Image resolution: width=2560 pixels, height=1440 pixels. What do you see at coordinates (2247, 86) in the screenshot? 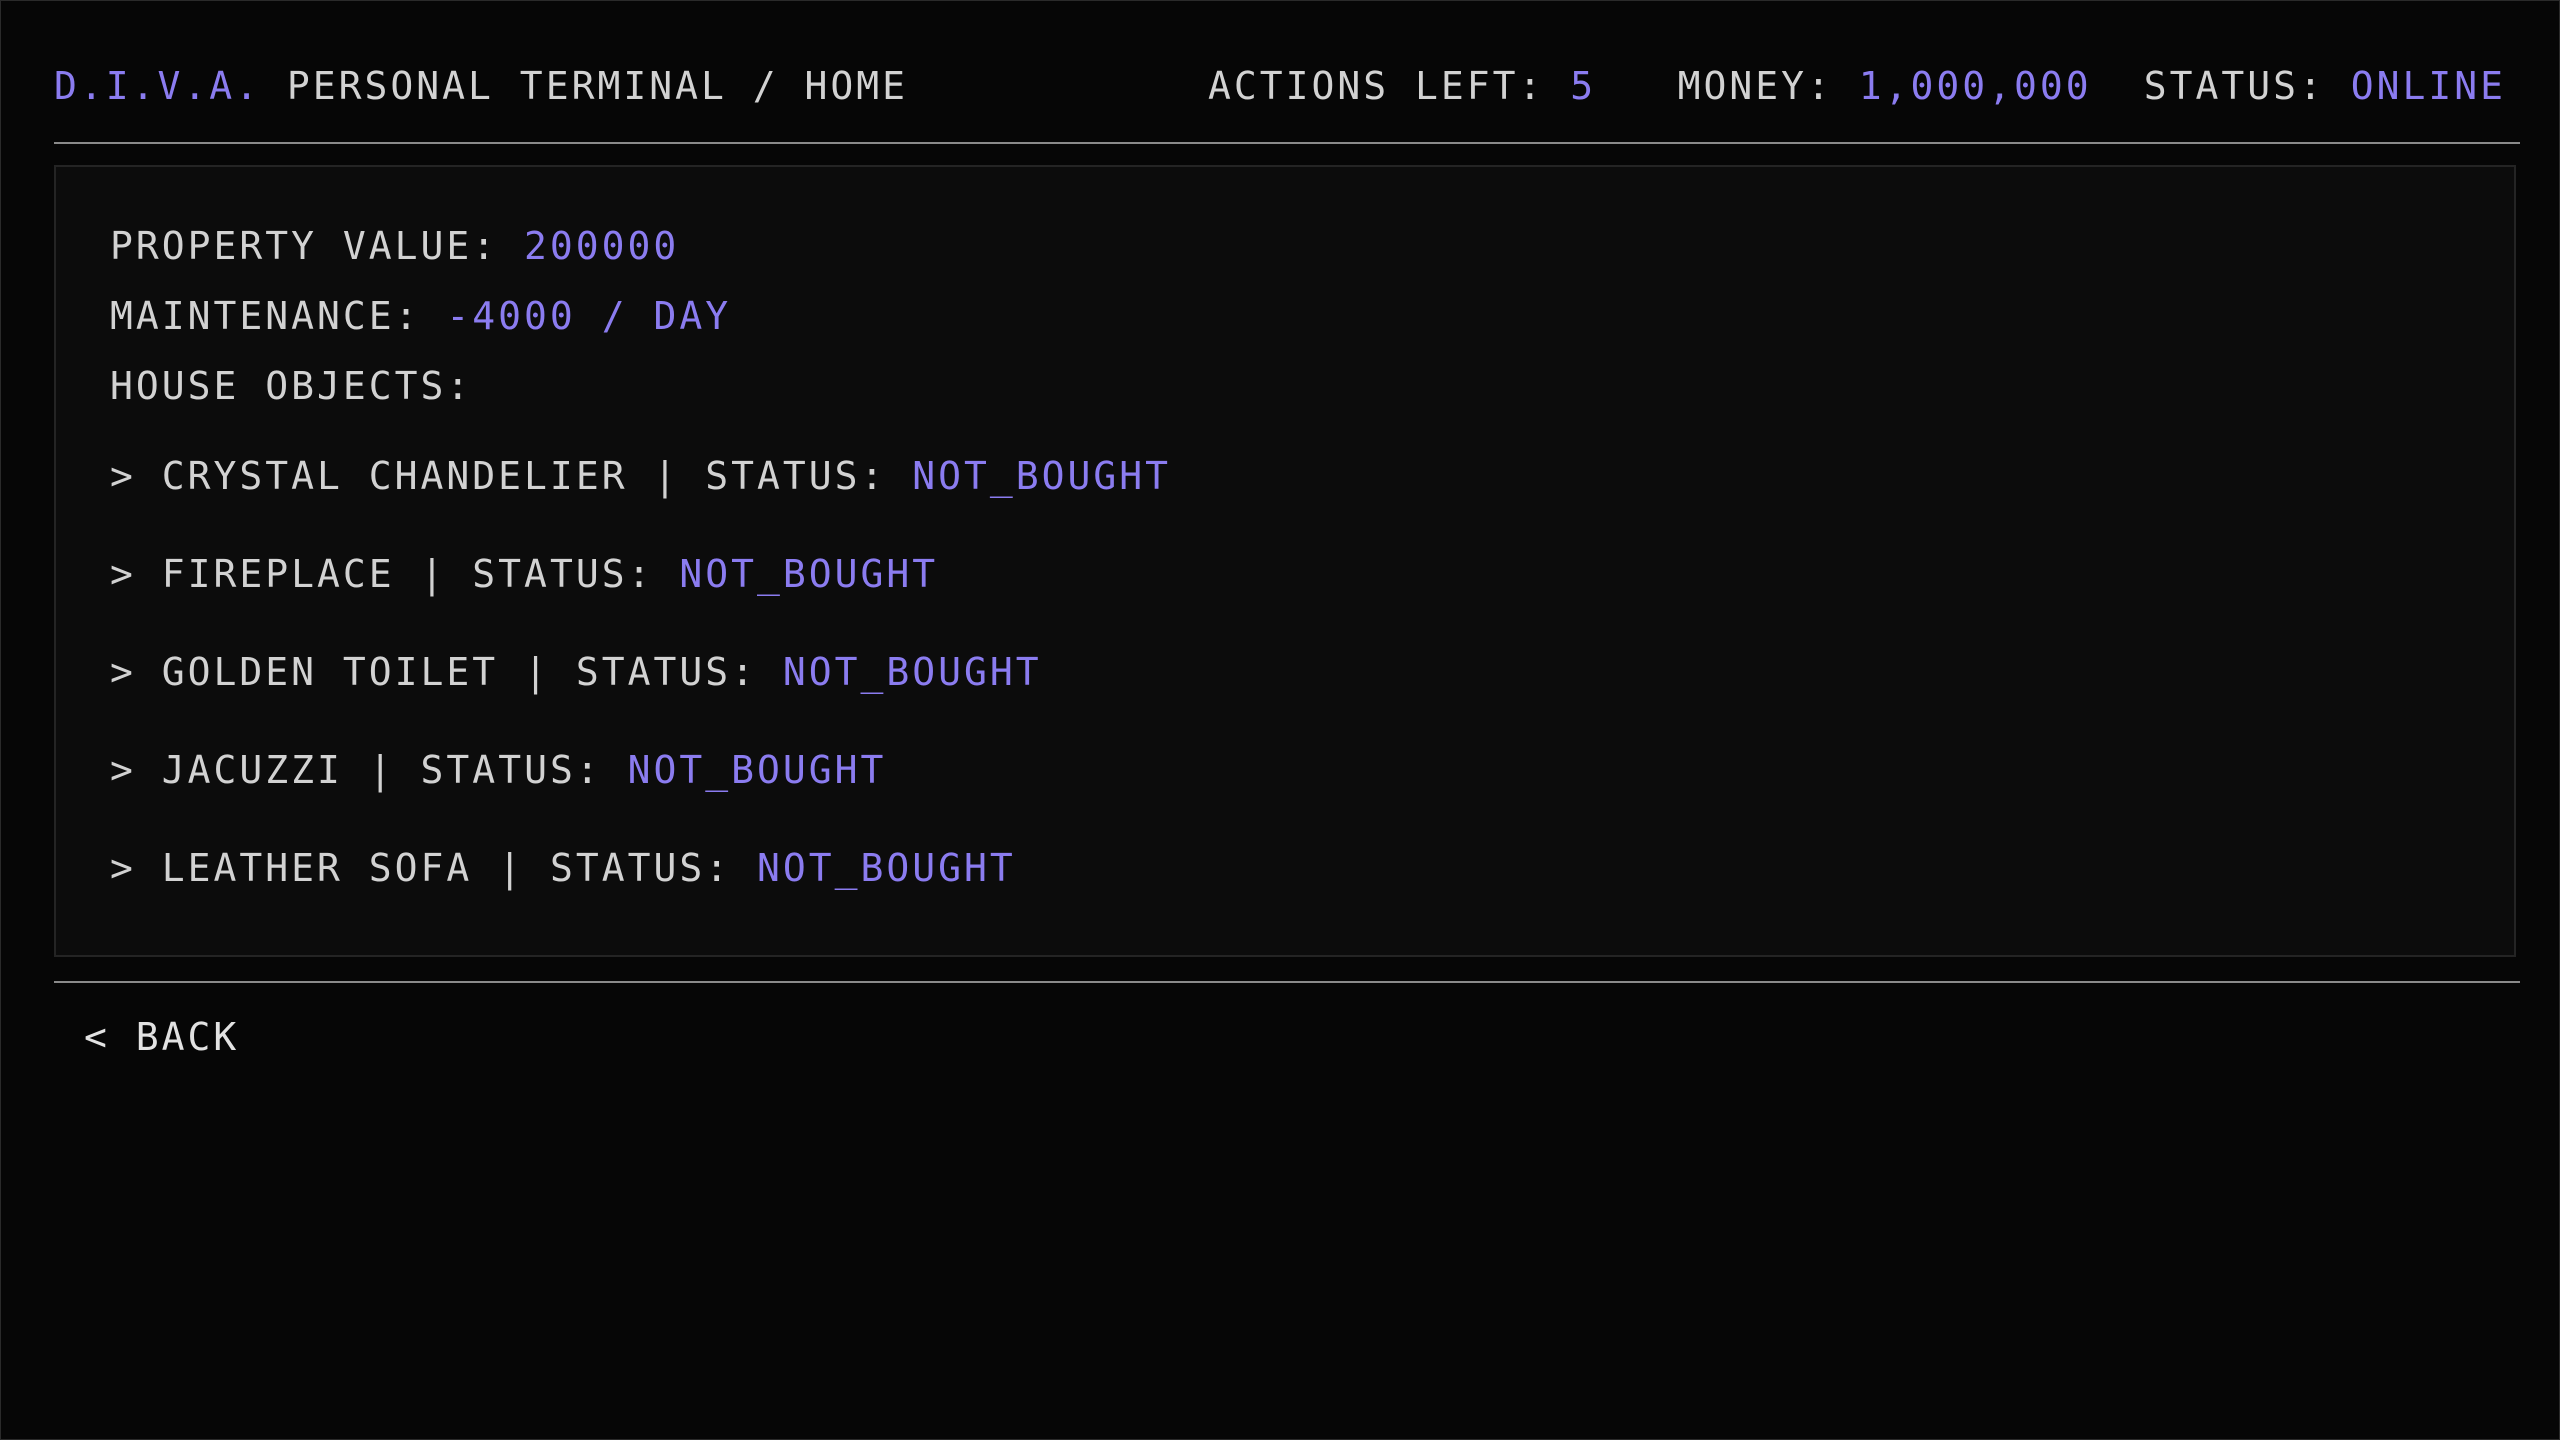
I see `status-label: STATUS:` at bounding box center [2247, 86].